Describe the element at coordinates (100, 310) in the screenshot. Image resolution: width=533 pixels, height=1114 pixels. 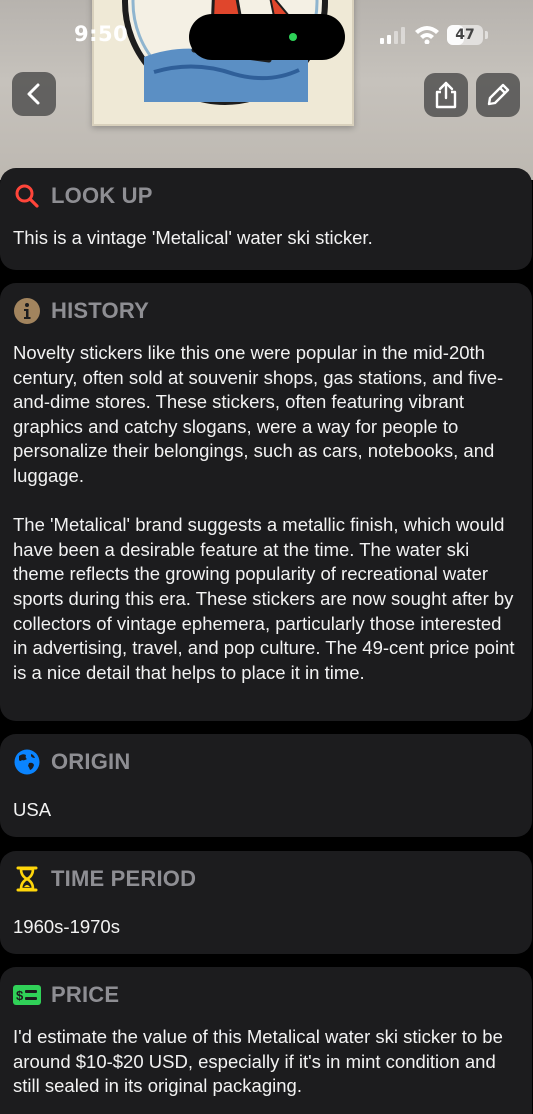
I see `history-title: HISTORY` at that location.